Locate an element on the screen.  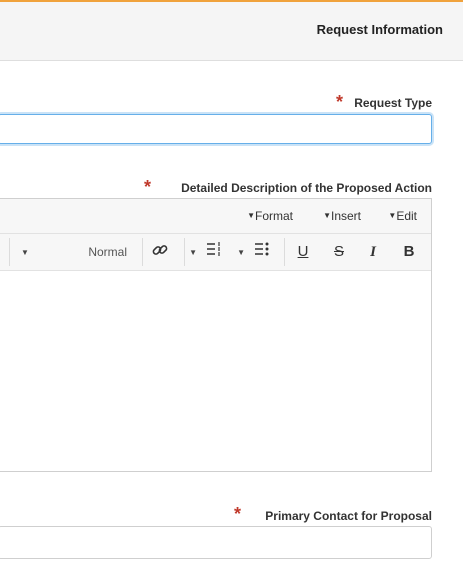
menu-edit: ▼Edit is located at coordinates (401, 216).